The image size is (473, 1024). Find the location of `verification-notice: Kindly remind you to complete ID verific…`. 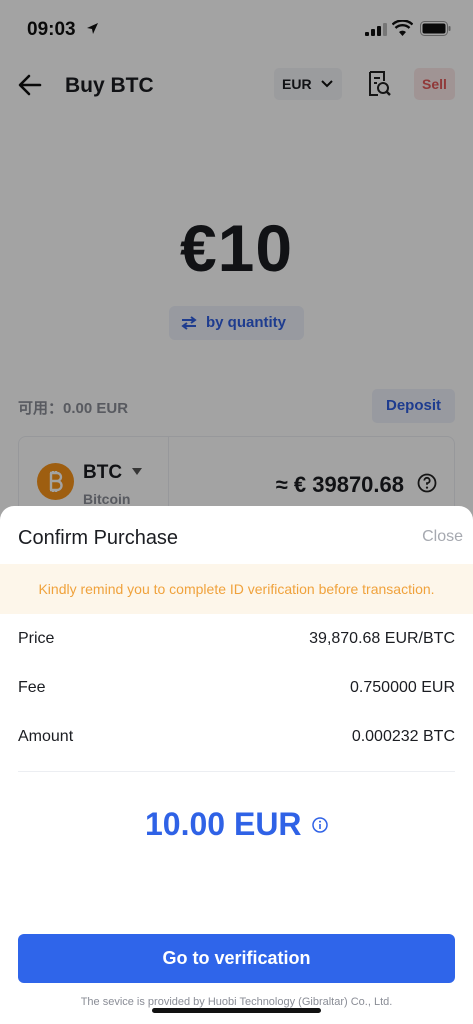

verification-notice: Kindly remind you to complete ID verific… is located at coordinates (236, 589).